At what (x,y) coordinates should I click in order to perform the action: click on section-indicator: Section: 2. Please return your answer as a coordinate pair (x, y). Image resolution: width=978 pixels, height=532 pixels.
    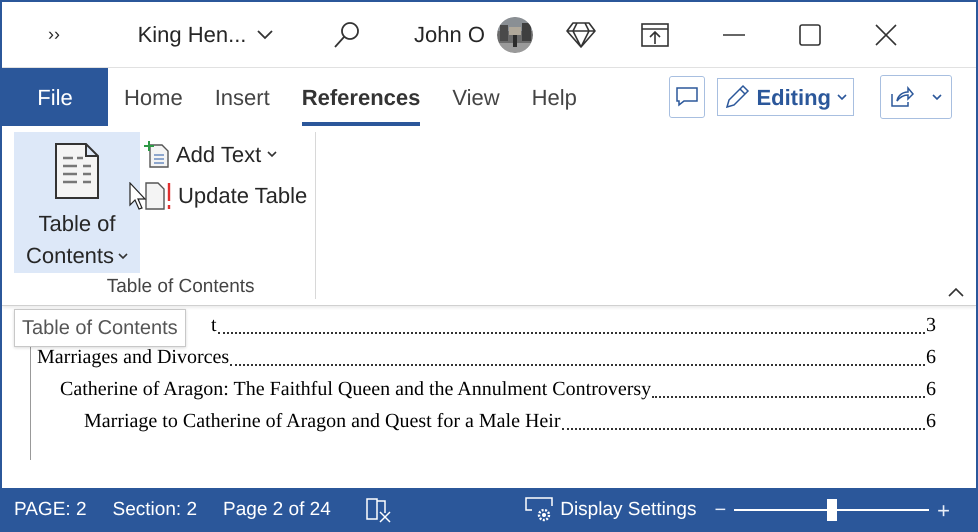
    Looking at the image, I should click on (155, 510).